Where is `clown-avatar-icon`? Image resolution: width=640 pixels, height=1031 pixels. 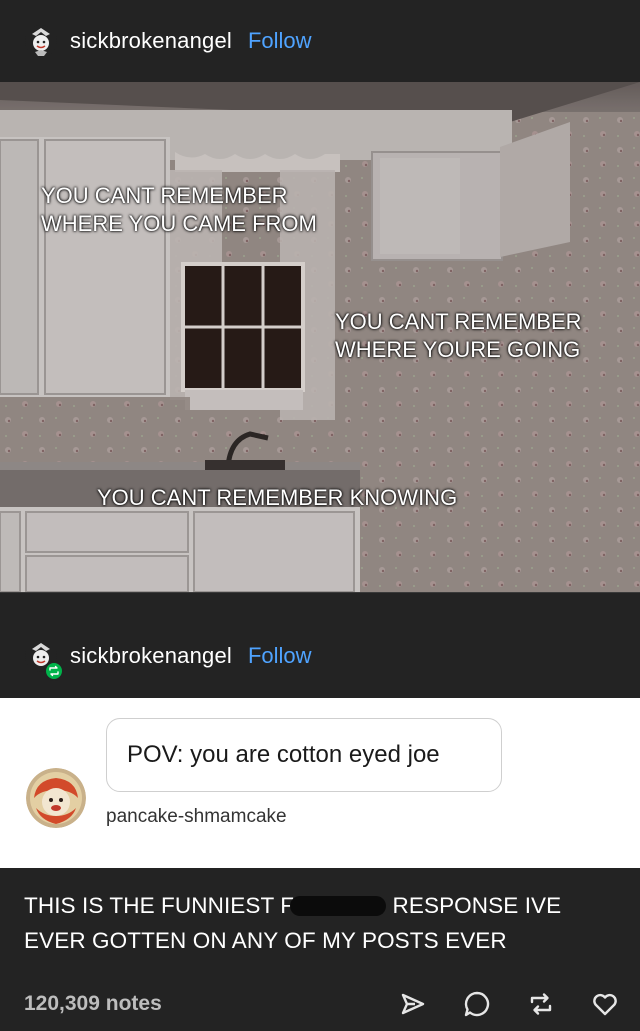
clown-avatar-icon is located at coordinates (41, 41).